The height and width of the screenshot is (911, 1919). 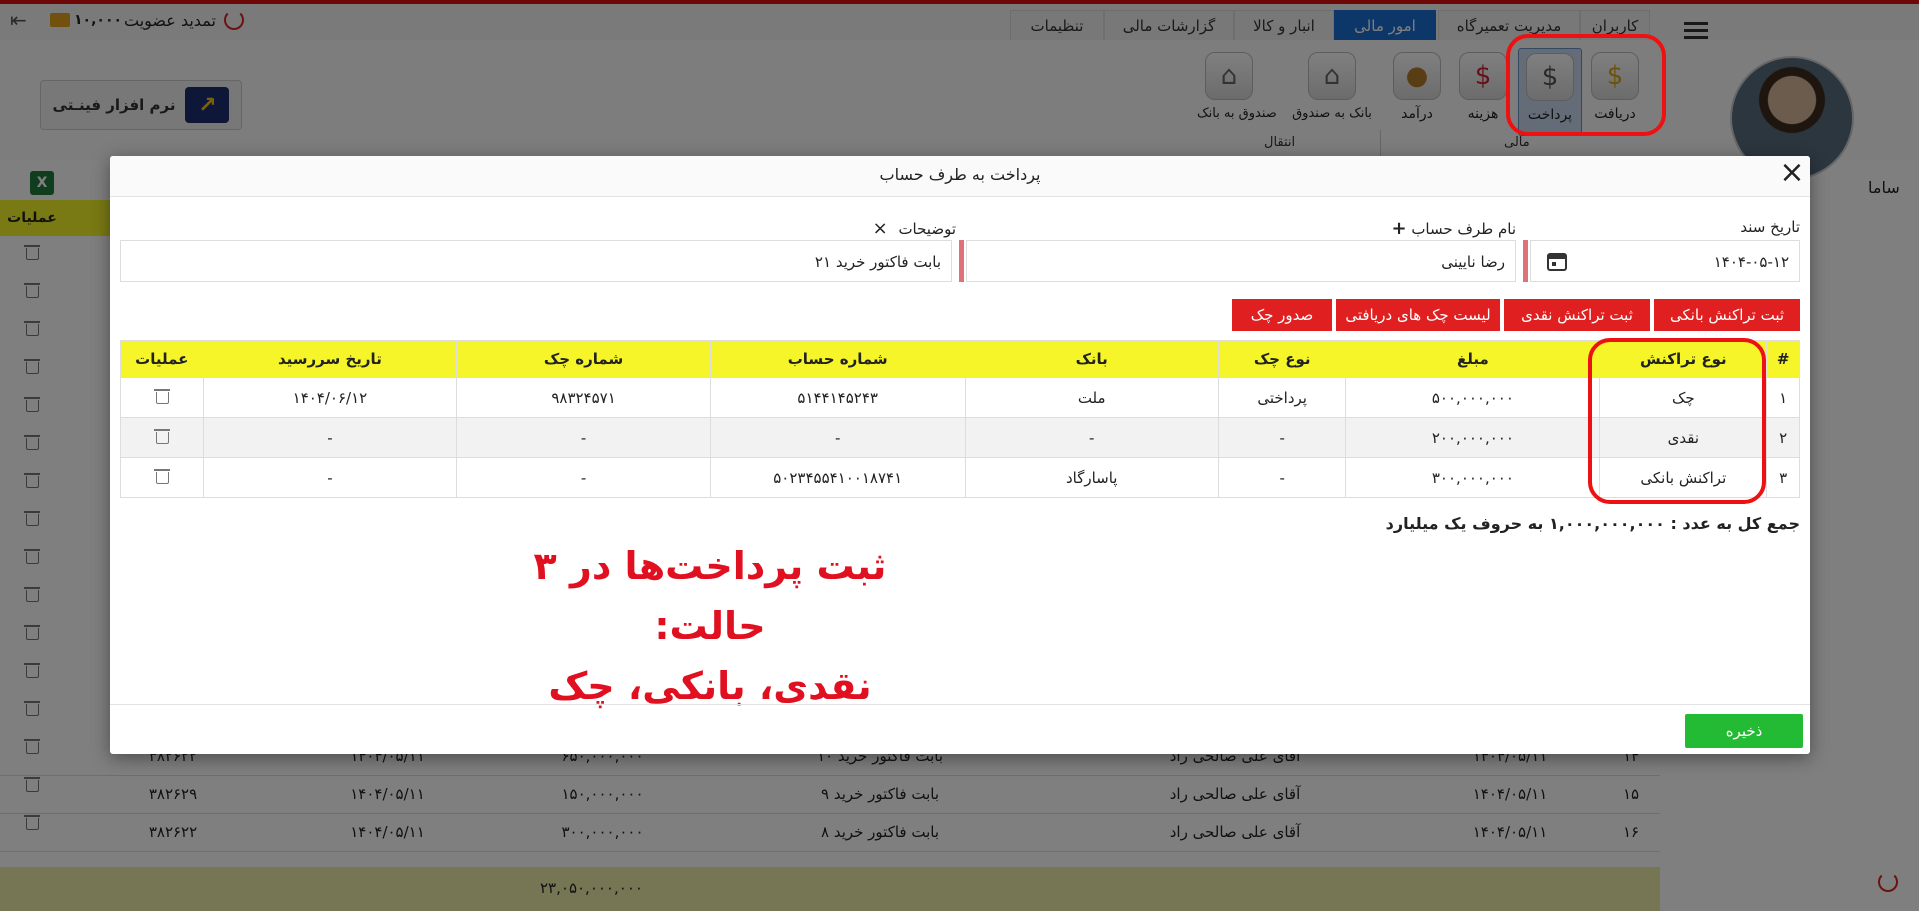 What do you see at coordinates (1727, 315) in the screenshot?
I see `bank-transaction-button: ثبت تراکنش بانکی` at bounding box center [1727, 315].